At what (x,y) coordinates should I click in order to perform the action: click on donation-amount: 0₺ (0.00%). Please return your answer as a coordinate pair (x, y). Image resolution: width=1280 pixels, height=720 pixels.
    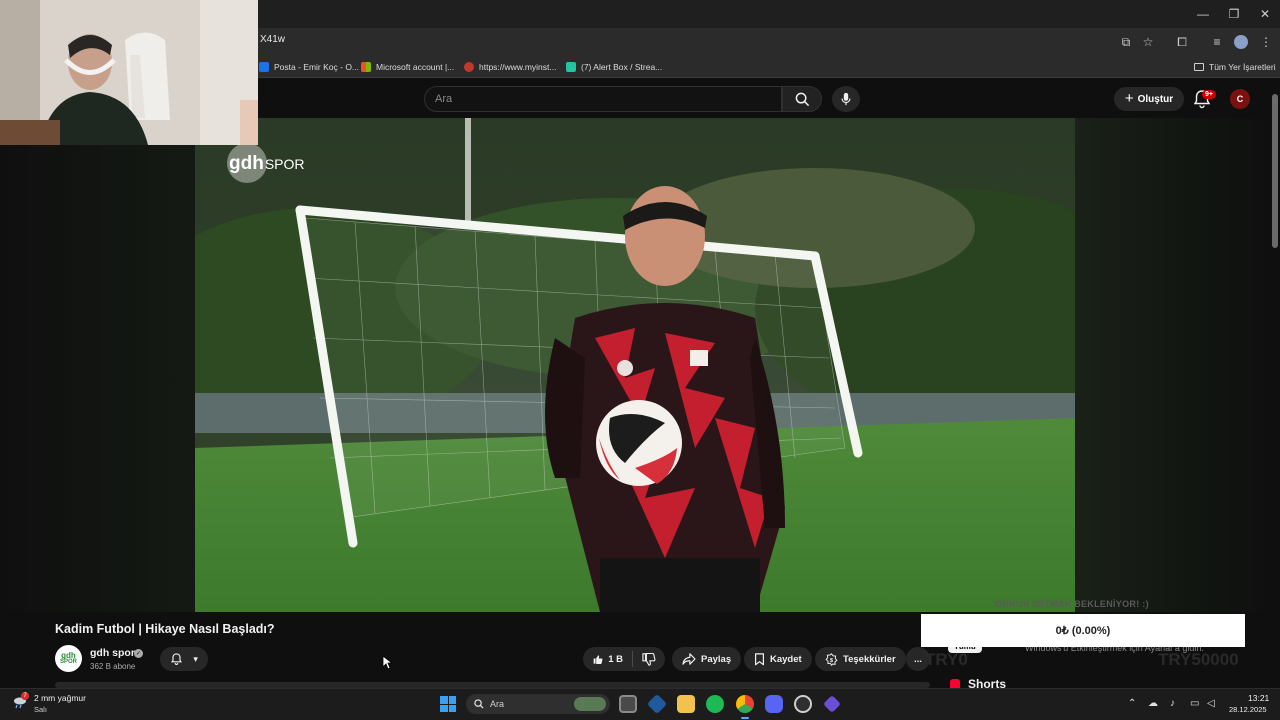
    Looking at the image, I should click on (1083, 631).